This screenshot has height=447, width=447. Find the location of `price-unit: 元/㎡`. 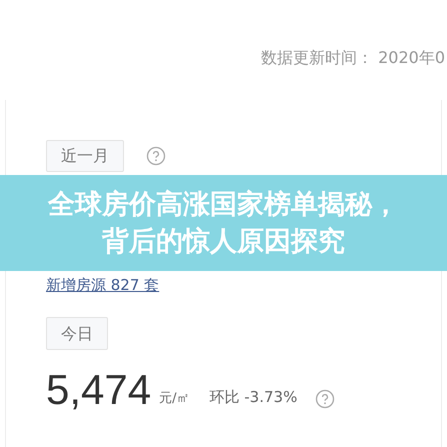

price-unit: 元/㎡ is located at coordinates (174, 399).